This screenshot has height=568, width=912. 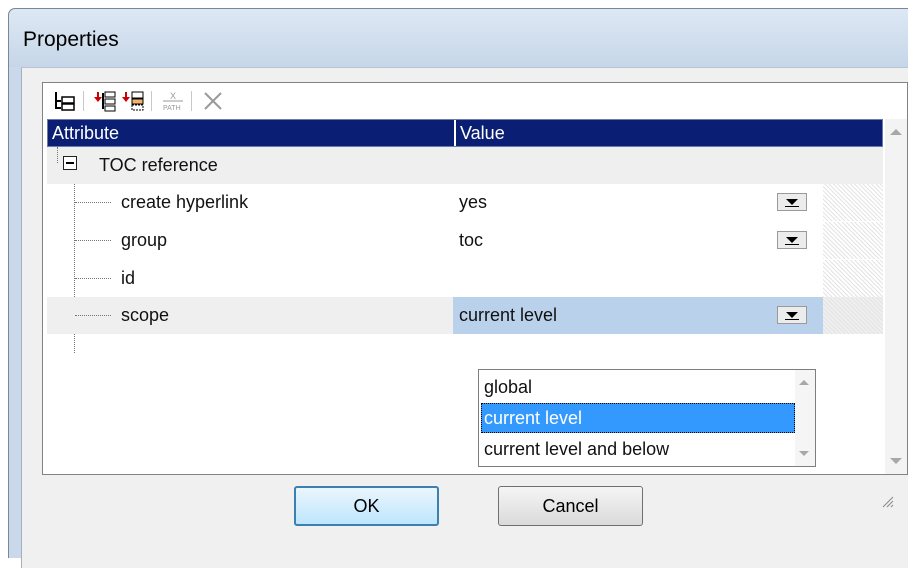 What do you see at coordinates (465, 278) in the screenshot?
I see `table-row: id` at bounding box center [465, 278].